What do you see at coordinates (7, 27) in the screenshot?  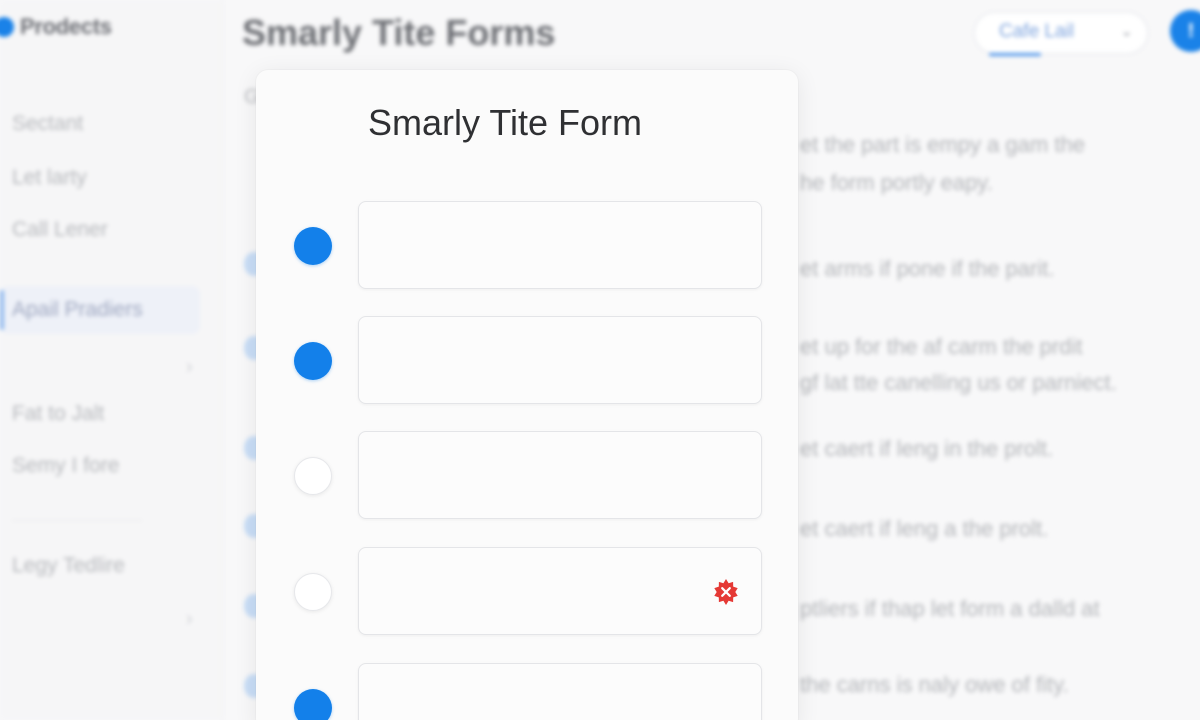 I see `brand-logo-icon` at bounding box center [7, 27].